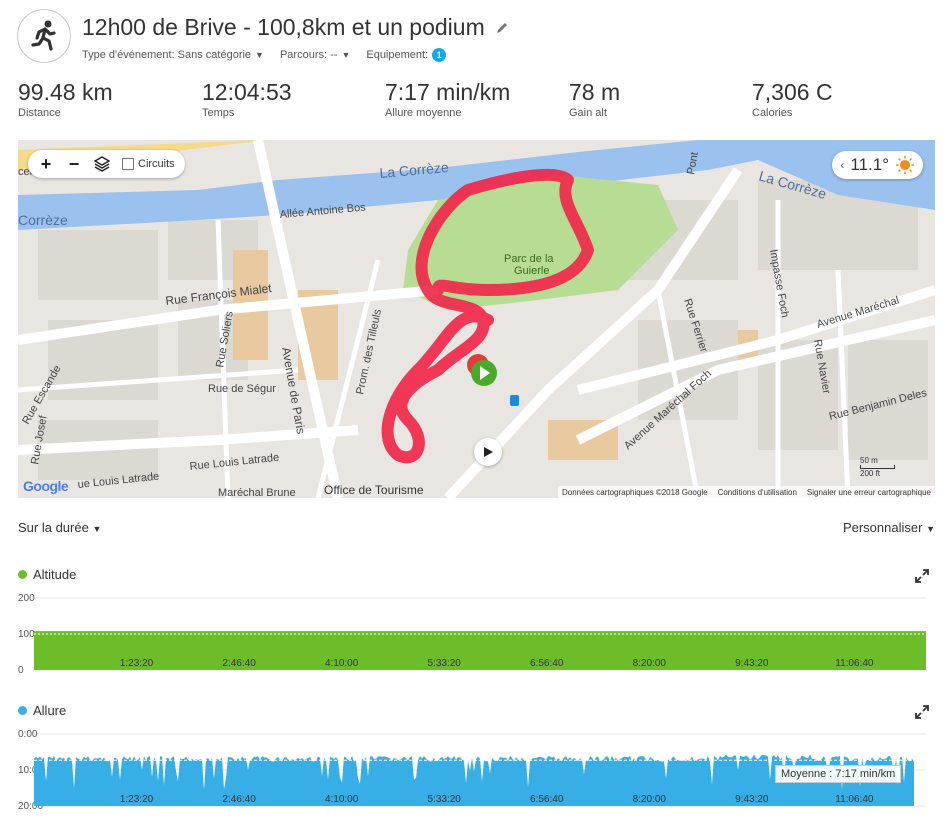 The image size is (951, 829). I want to click on weather-temp: 11.1°, so click(869, 164).